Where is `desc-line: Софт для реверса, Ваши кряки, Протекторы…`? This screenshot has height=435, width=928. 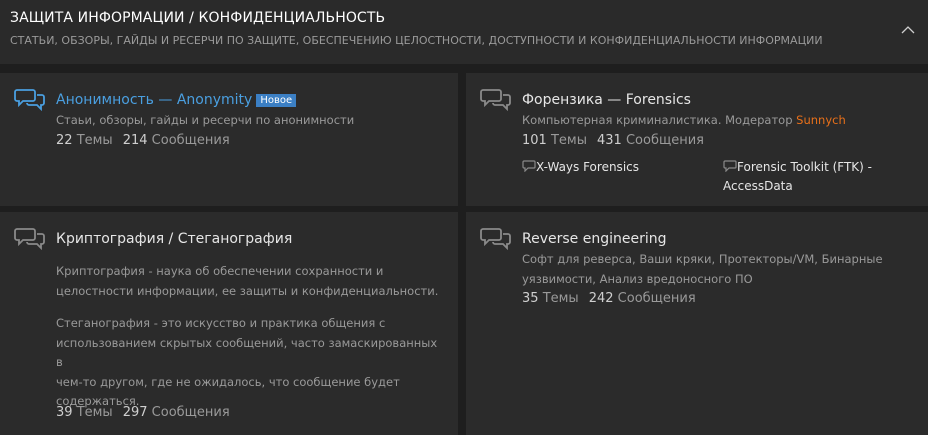
desc-line: Софт для реверса, Ваши кряки, Протекторы… is located at coordinates (702, 259).